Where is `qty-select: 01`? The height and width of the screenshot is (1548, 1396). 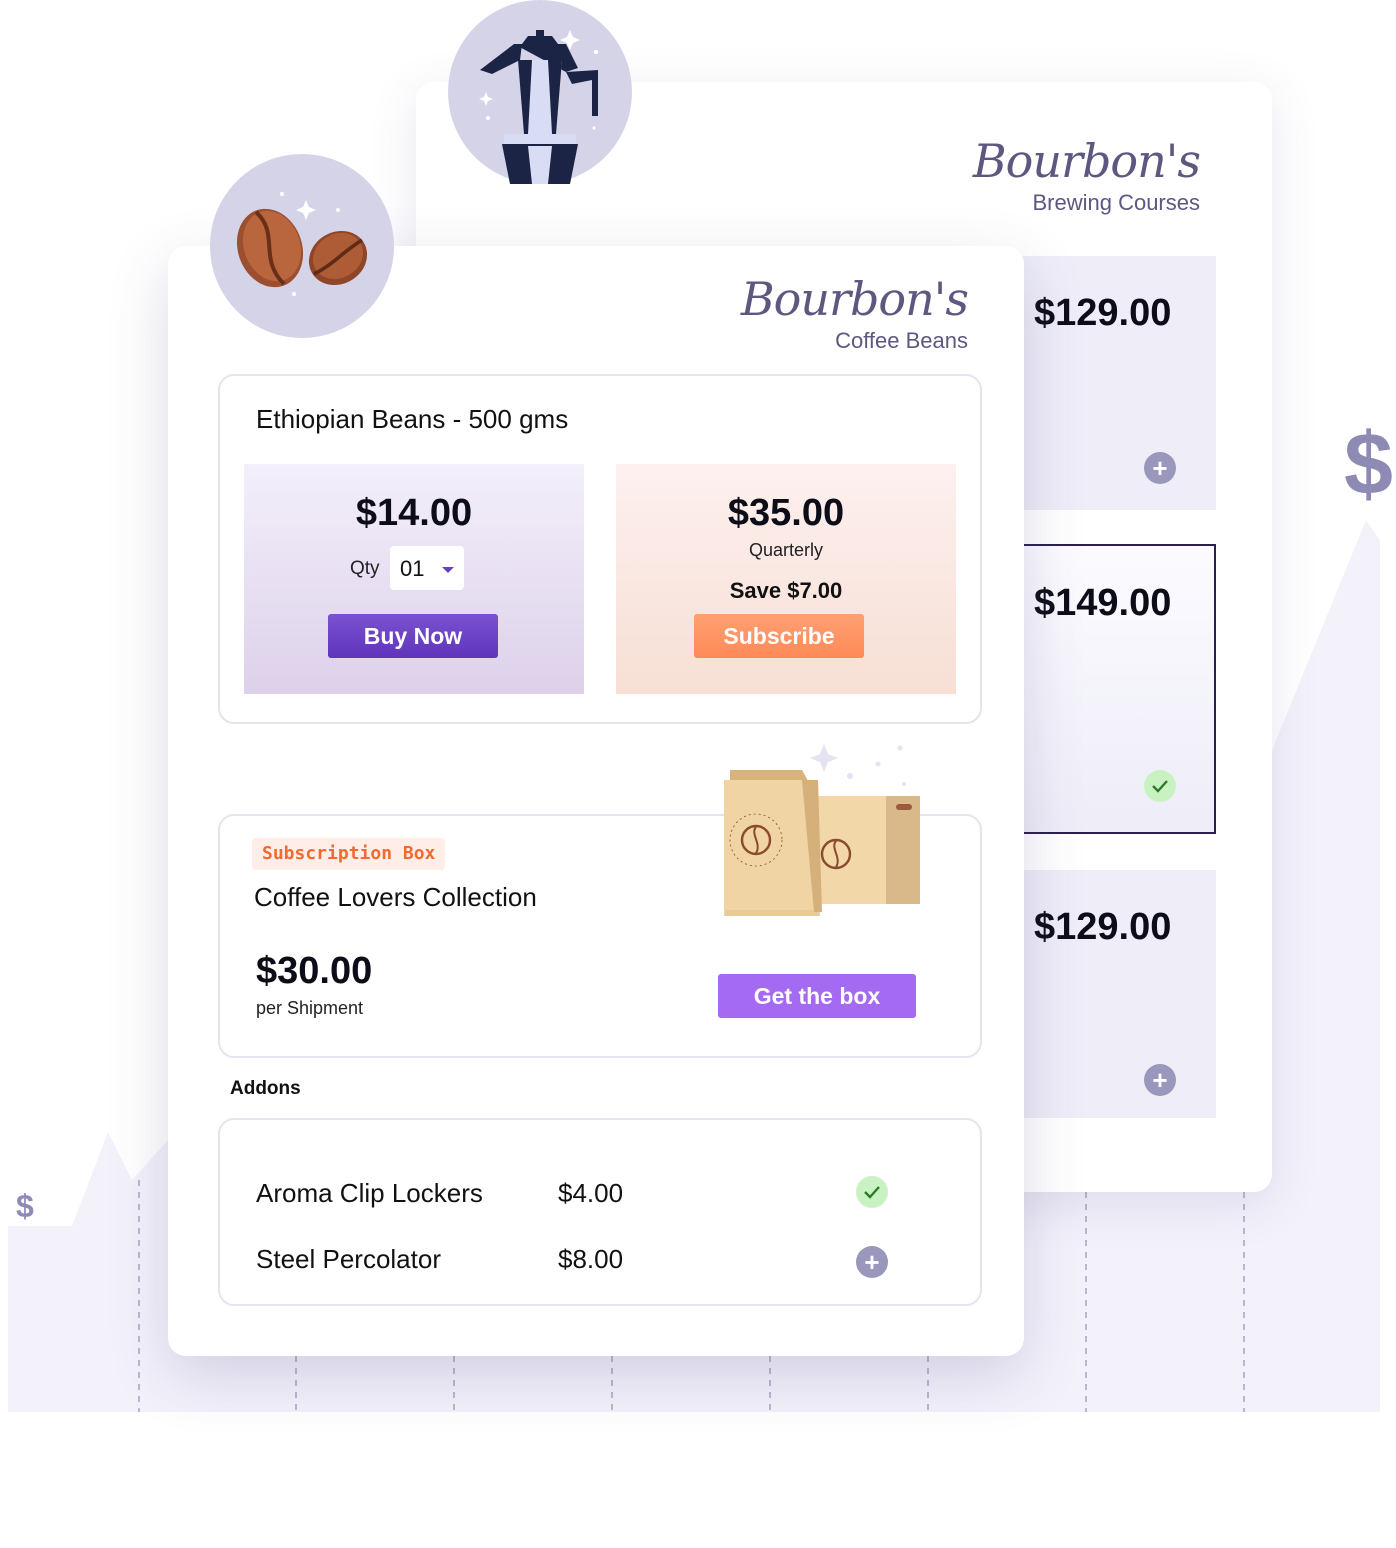 qty-select: 01 is located at coordinates (427, 568).